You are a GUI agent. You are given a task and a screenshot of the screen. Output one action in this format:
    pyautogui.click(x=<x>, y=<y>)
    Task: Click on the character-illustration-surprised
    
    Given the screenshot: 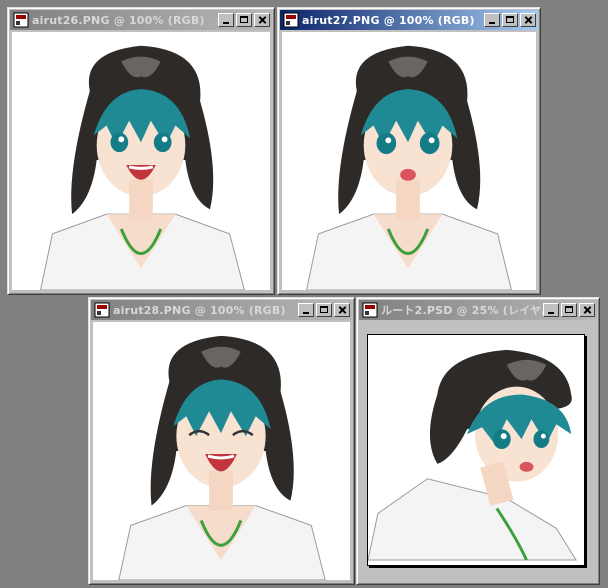 What is the action you would take?
    pyautogui.click(x=409, y=167)
    